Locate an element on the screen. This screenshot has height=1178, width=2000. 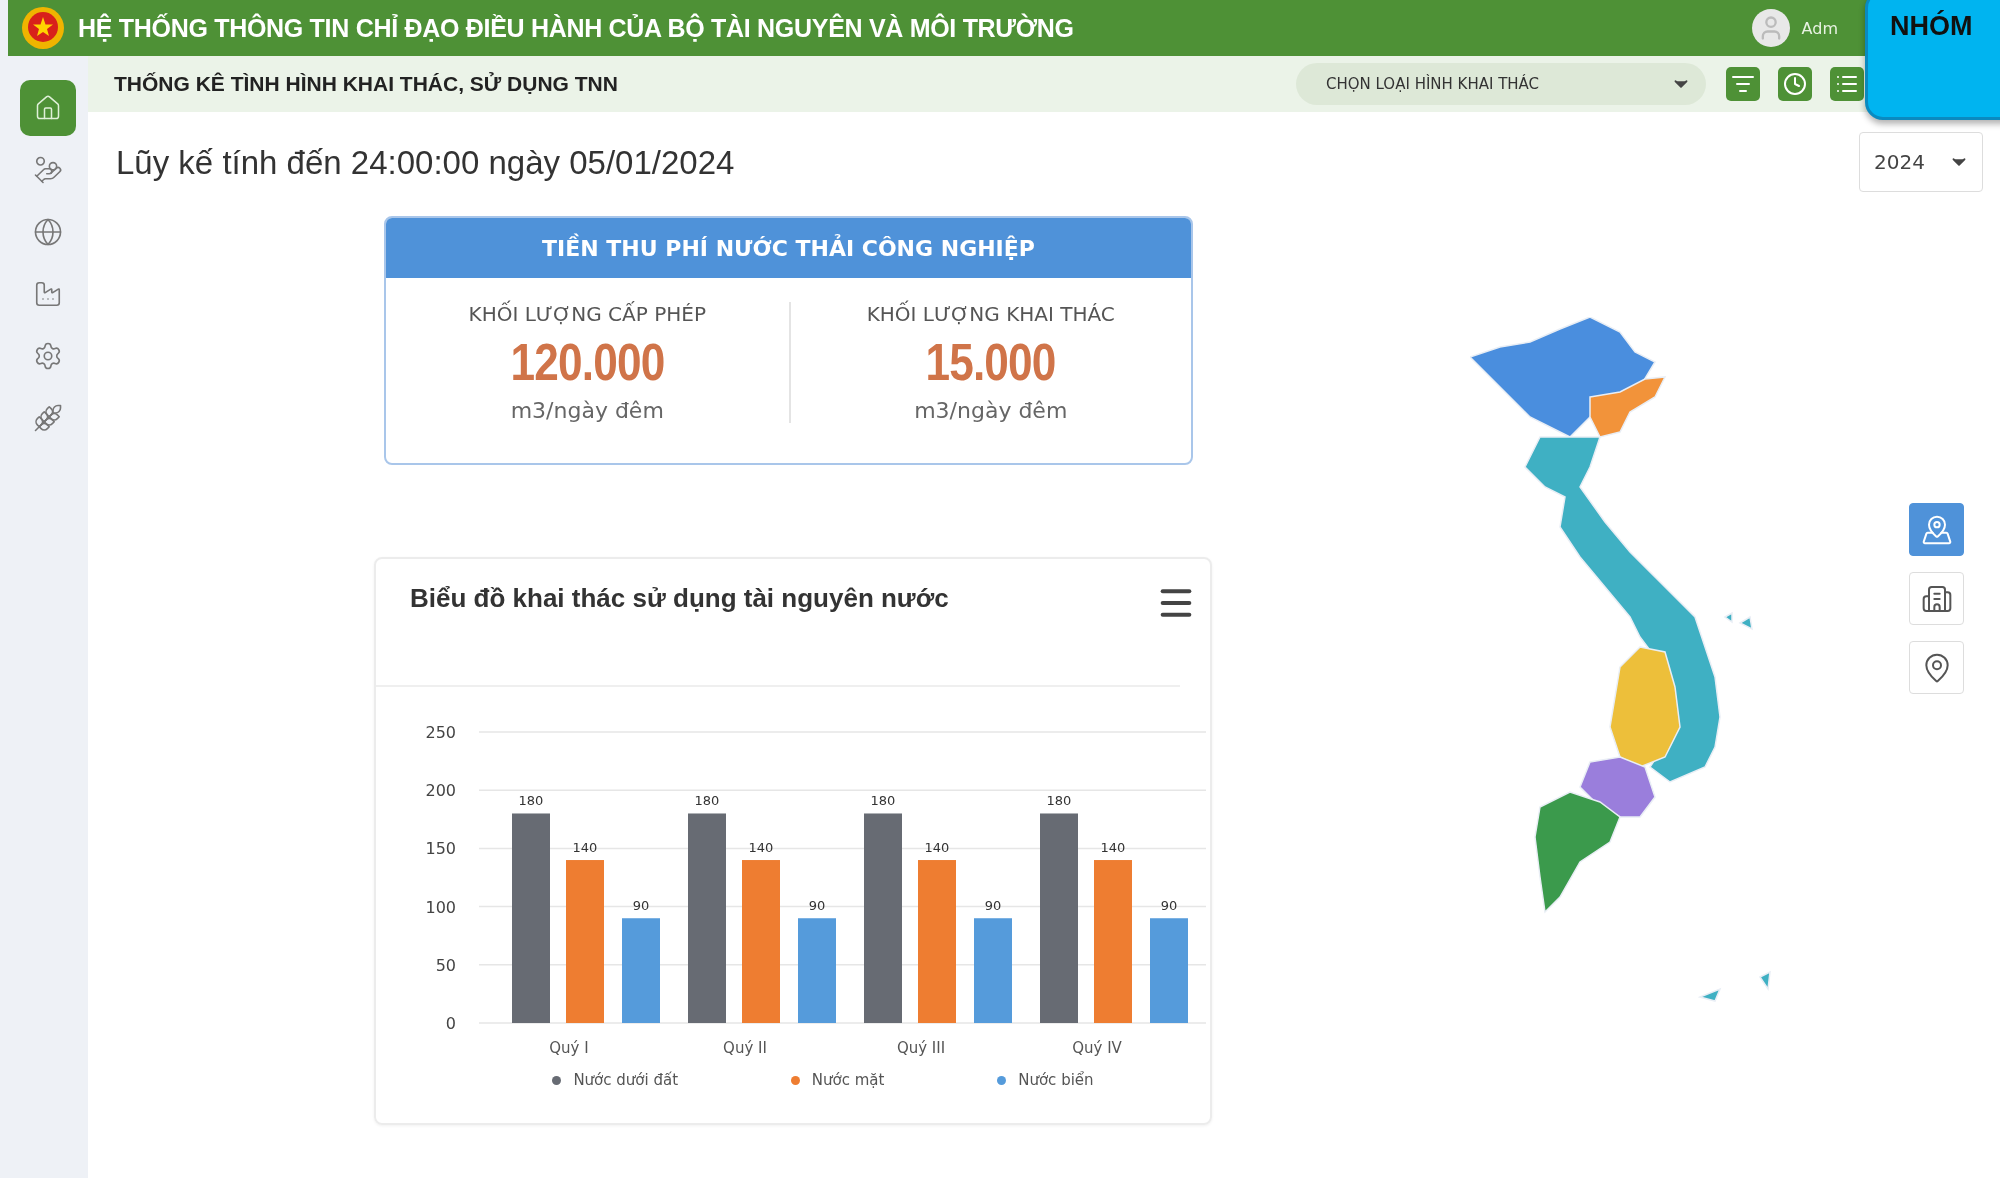
sidebar-item is located at coordinates (48, 108).